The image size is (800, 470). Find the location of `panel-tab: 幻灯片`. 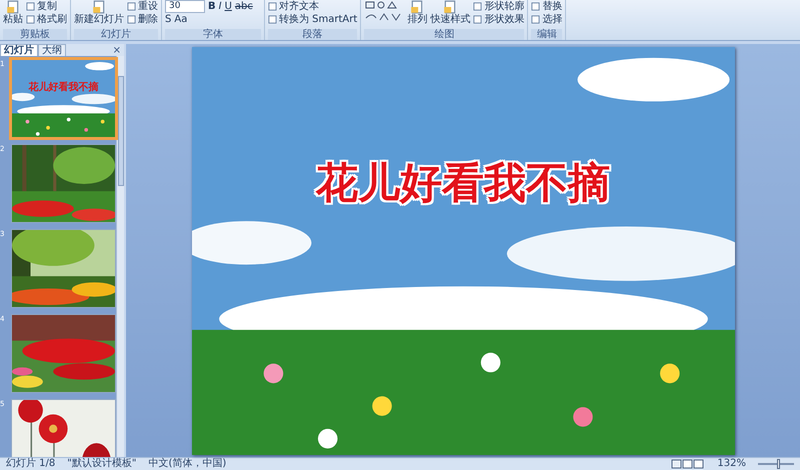

panel-tab: 幻灯片 is located at coordinates (19, 50).